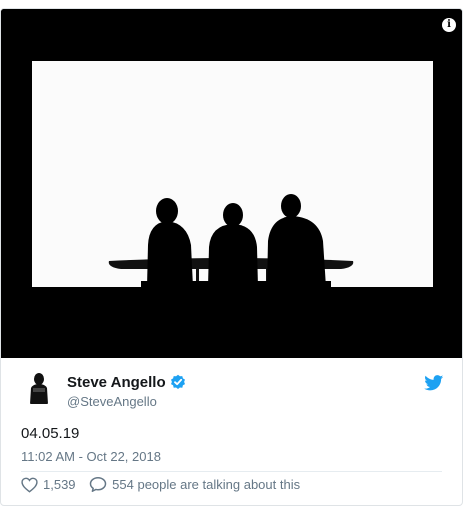 Image resolution: width=465 pixels, height=516 pixels. I want to click on avatar-person-icon, so click(39, 388).